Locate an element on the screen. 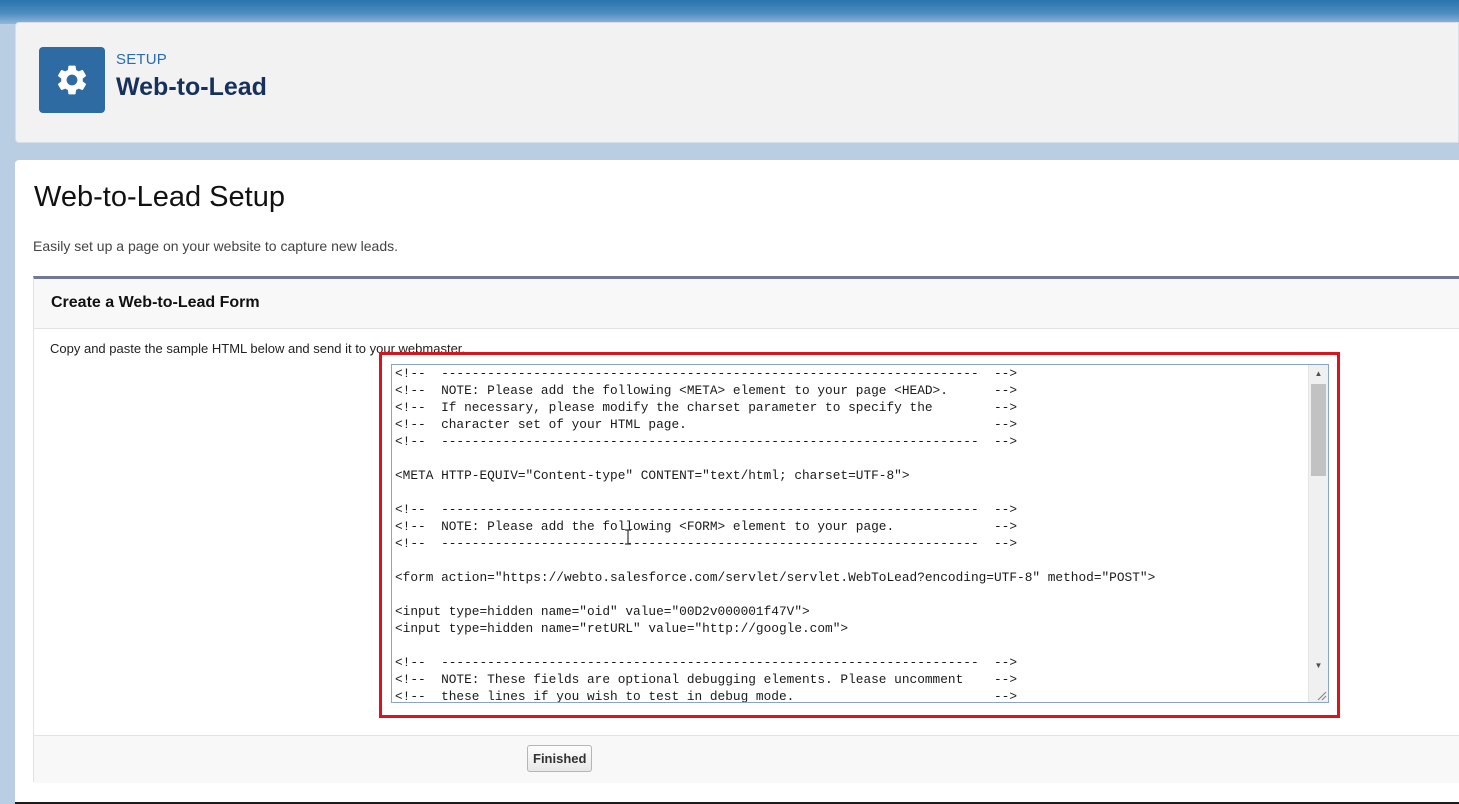 This screenshot has height=804, width=1459. top-banner is located at coordinates (729, 12).